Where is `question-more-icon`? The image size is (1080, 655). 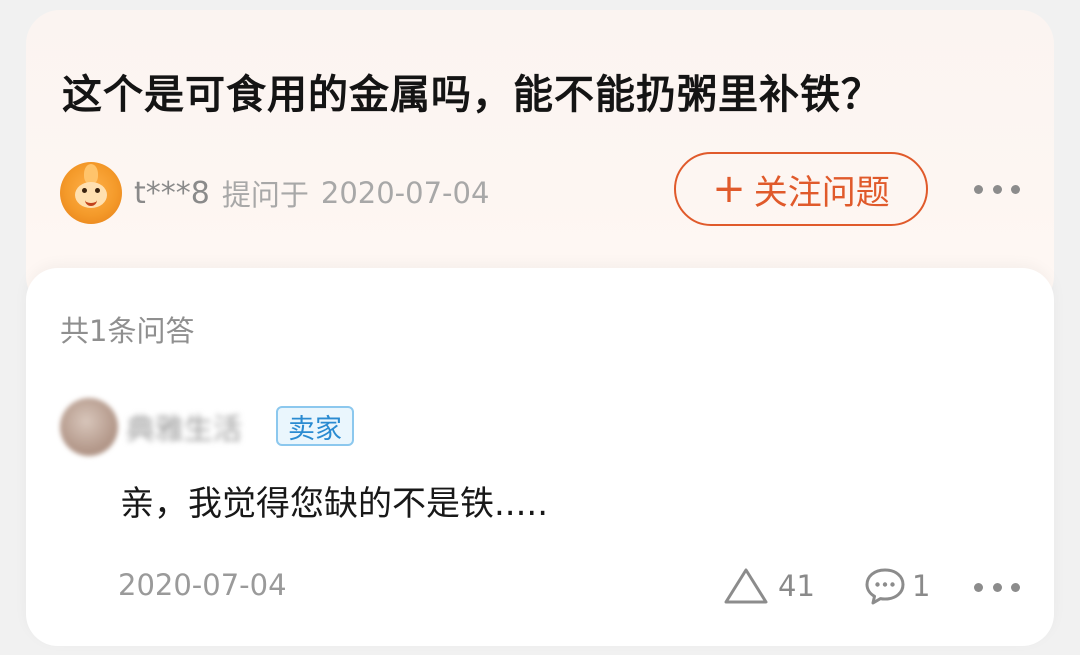
question-more-icon is located at coordinates (997, 189).